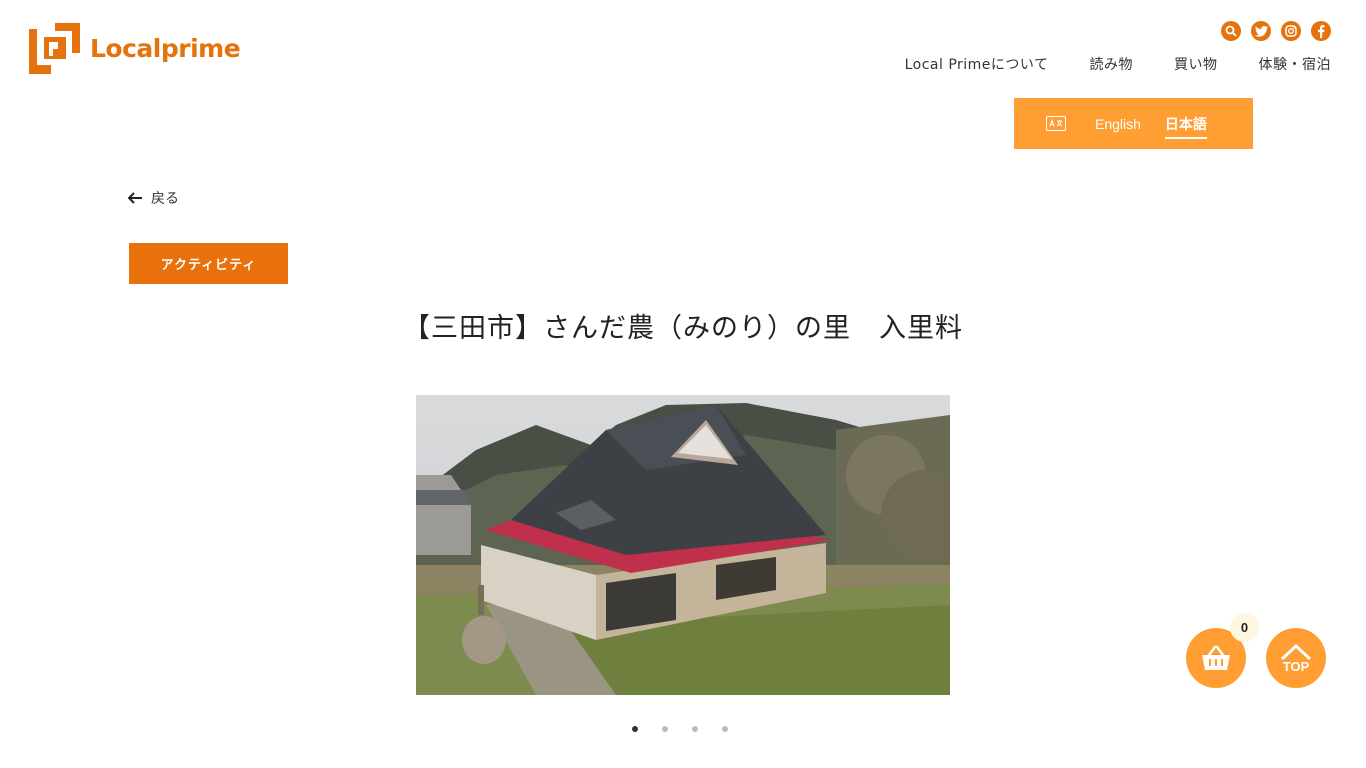 This screenshot has width=1366, height=768. I want to click on logo-mark-icon, so click(54, 48).